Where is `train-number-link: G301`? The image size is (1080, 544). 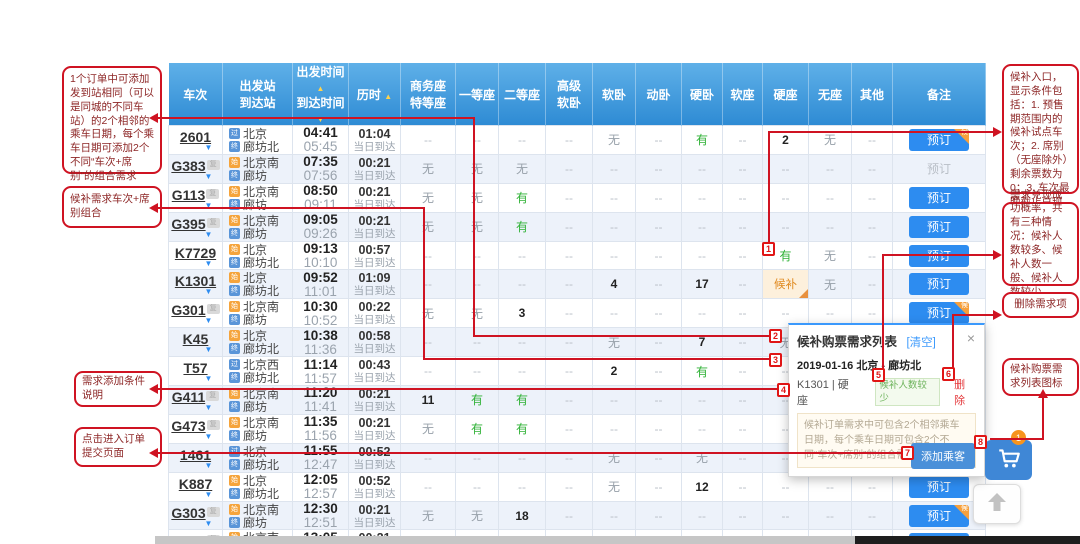 train-number-link: G301 is located at coordinates (188, 310).